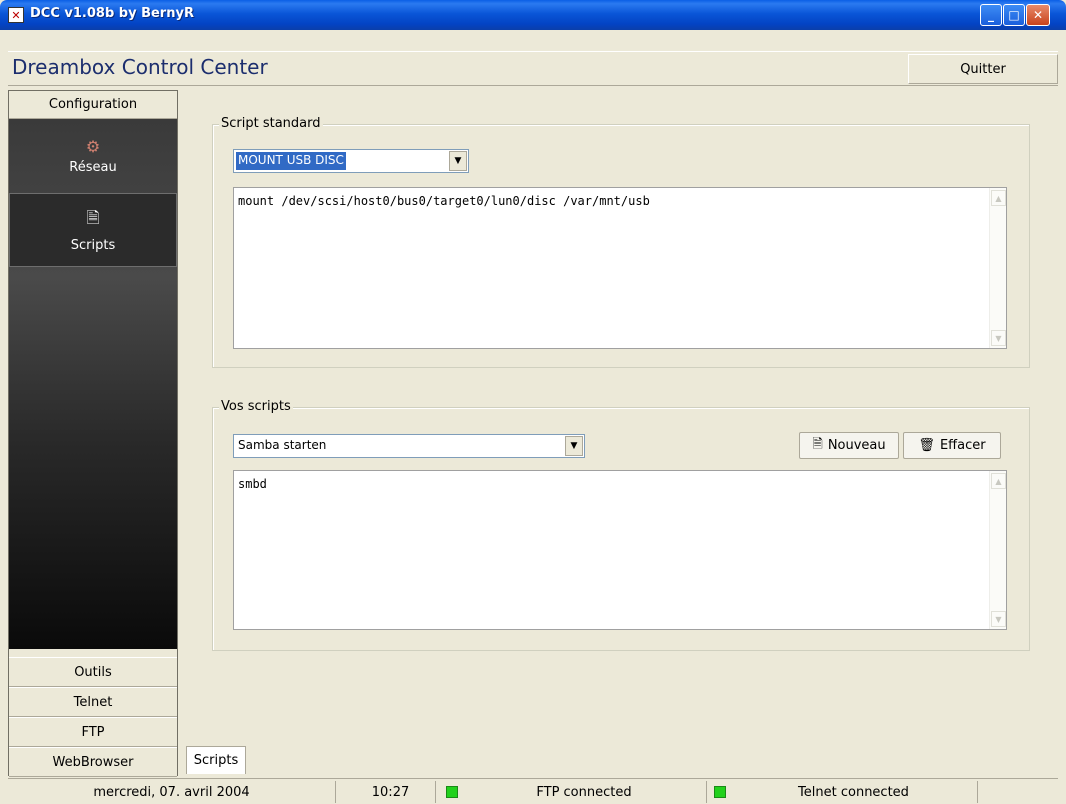  I want to click on app-icon: ✕, so click(16, 15).